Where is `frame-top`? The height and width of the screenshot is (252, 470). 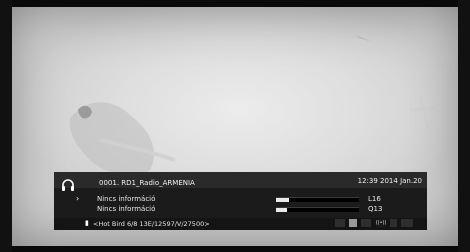
frame-top is located at coordinates (235, 3).